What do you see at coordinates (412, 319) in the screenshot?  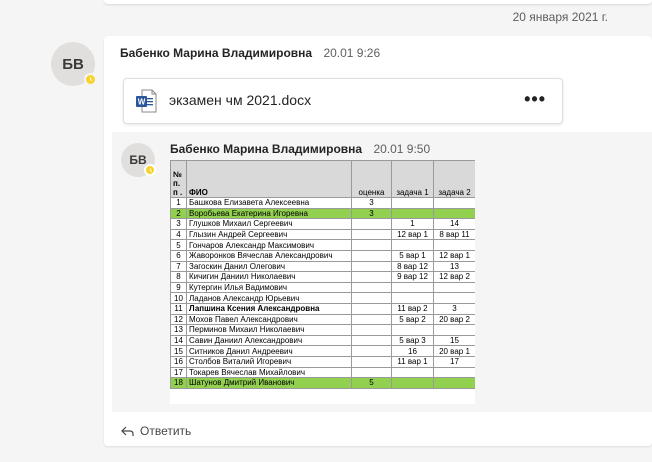 I see `row-task1: 5 вар 2` at bounding box center [412, 319].